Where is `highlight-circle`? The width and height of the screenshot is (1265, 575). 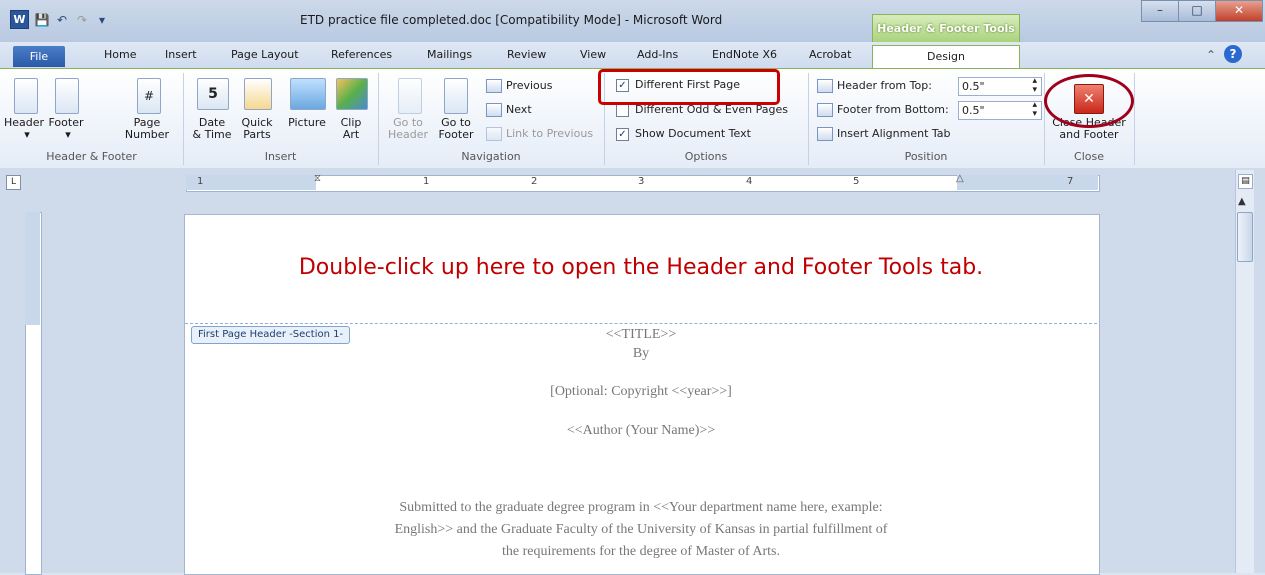 highlight-circle is located at coordinates (1089, 101).